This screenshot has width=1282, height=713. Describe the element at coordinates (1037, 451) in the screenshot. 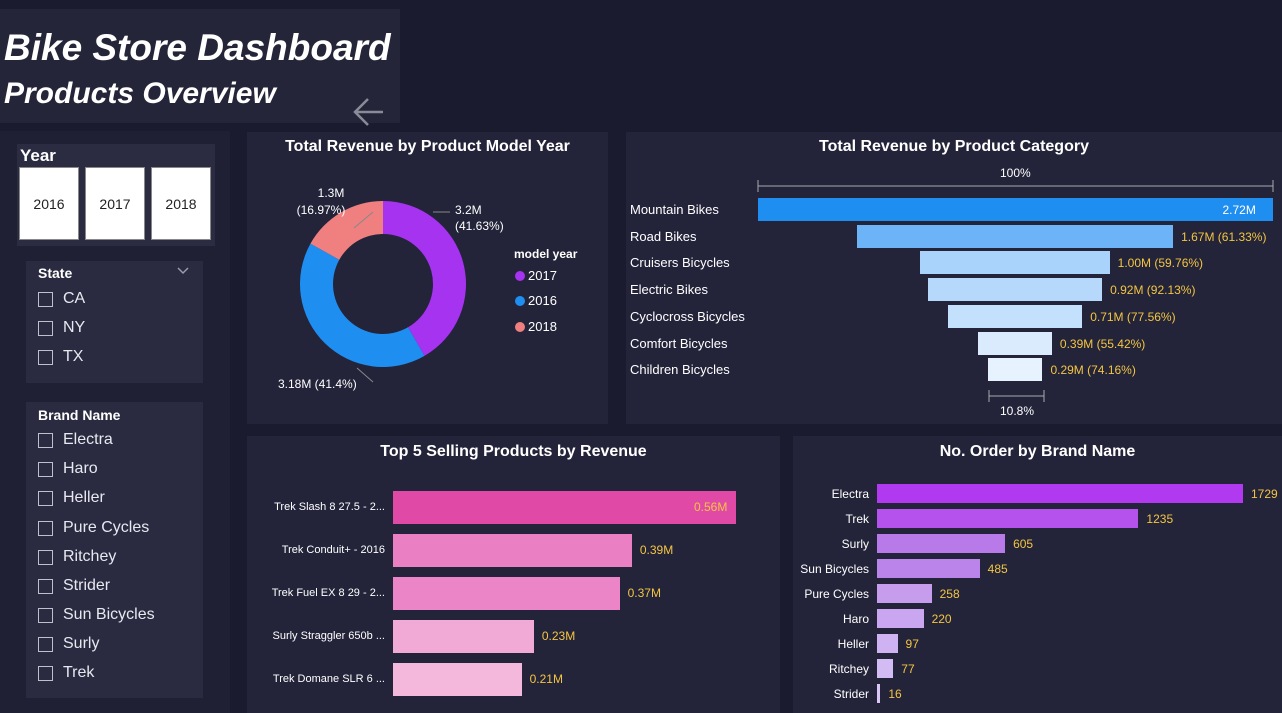

I see `brand-orders-title: No. Order by Brand Name` at that location.